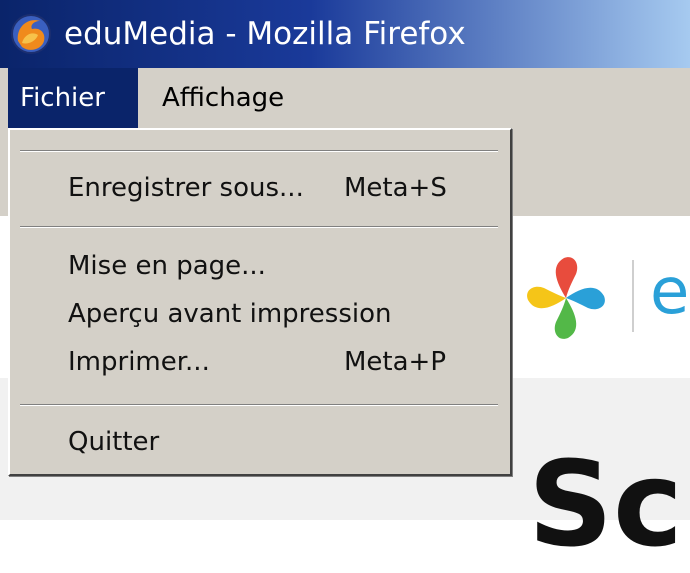 The height and width of the screenshot is (573, 690). Describe the element at coordinates (260, 362) in the screenshot. I see `menu-item-print: Imprimer... Meta+P` at that location.